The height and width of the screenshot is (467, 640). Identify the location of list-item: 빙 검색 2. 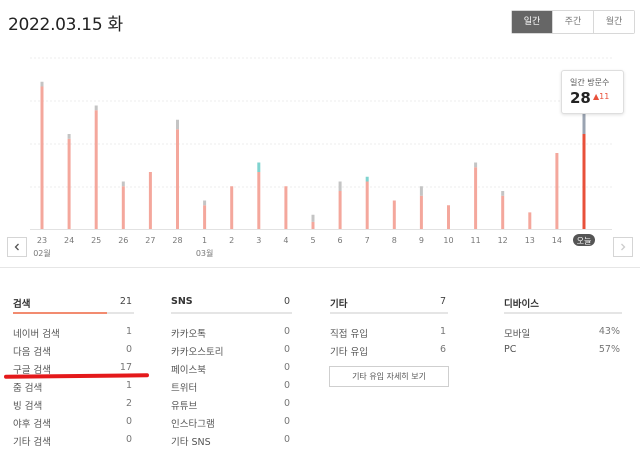
(73, 403).